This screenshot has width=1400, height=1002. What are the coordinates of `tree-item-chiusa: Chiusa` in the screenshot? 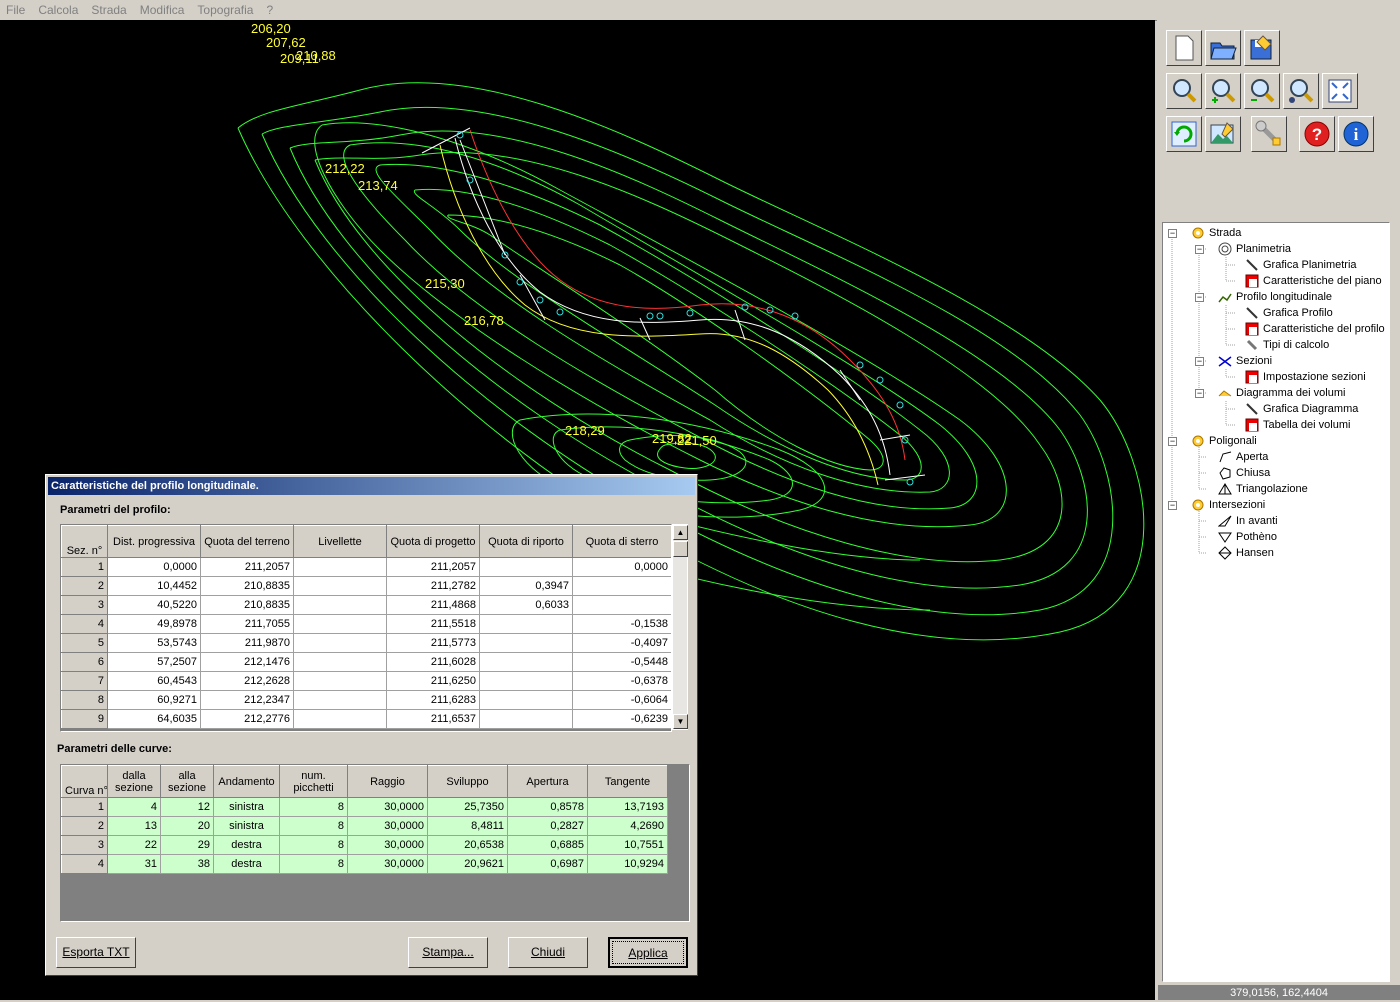 It's located at (1244, 473).